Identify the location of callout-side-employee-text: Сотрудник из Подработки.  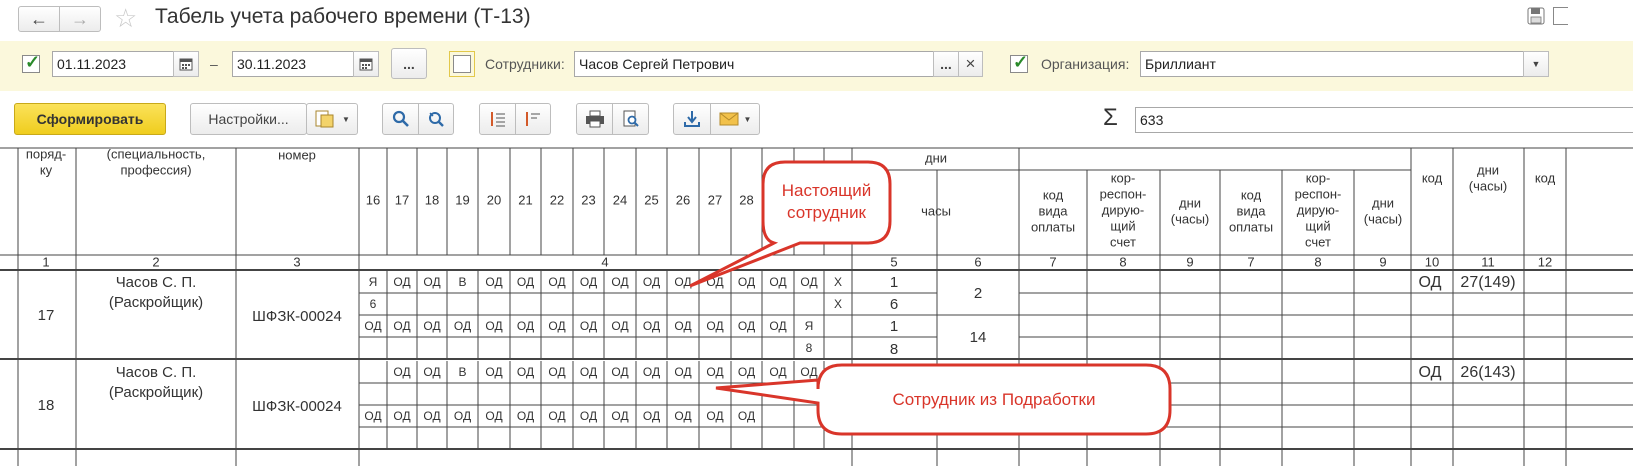
(994, 399).